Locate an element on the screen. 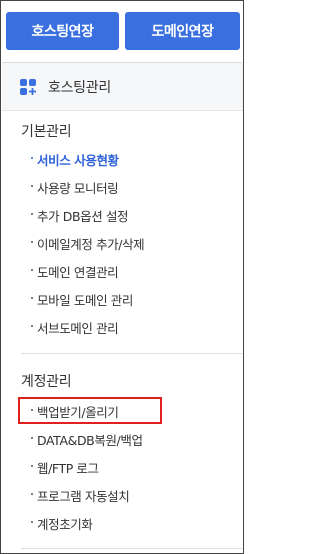 This screenshot has height=554, width=320. menu-item-backup-upload: 백업받기/올리기 is located at coordinates (129, 411).